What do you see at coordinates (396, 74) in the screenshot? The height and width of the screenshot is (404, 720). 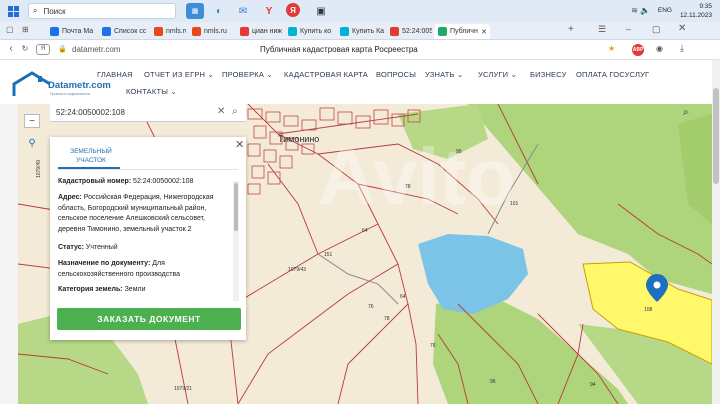 I see `menu-questions: ВОПРОСЫ` at bounding box center [396, 74].